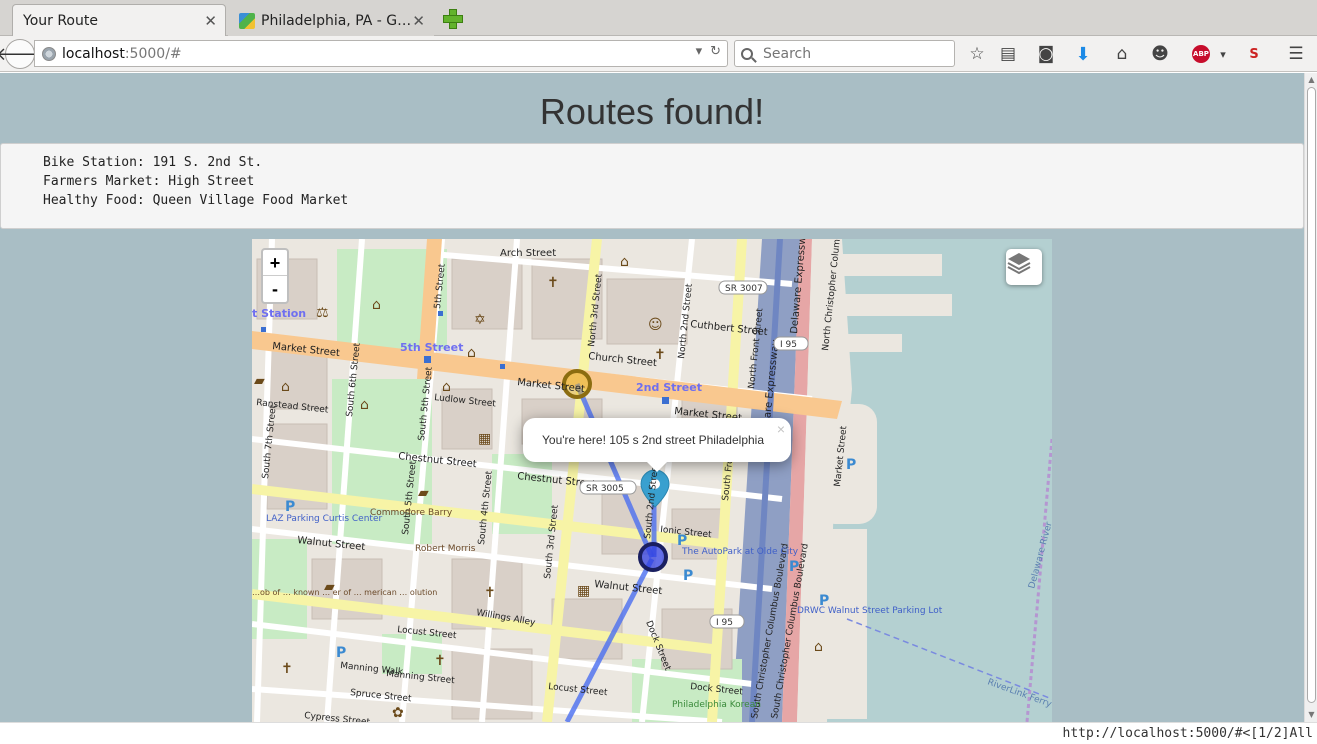 This screenshot has width=1317, height=744. What do you see at coordinates (1122, 54) in the screenshot?
I see `home-icon: ⌂` at bounding box center [1122, 54].